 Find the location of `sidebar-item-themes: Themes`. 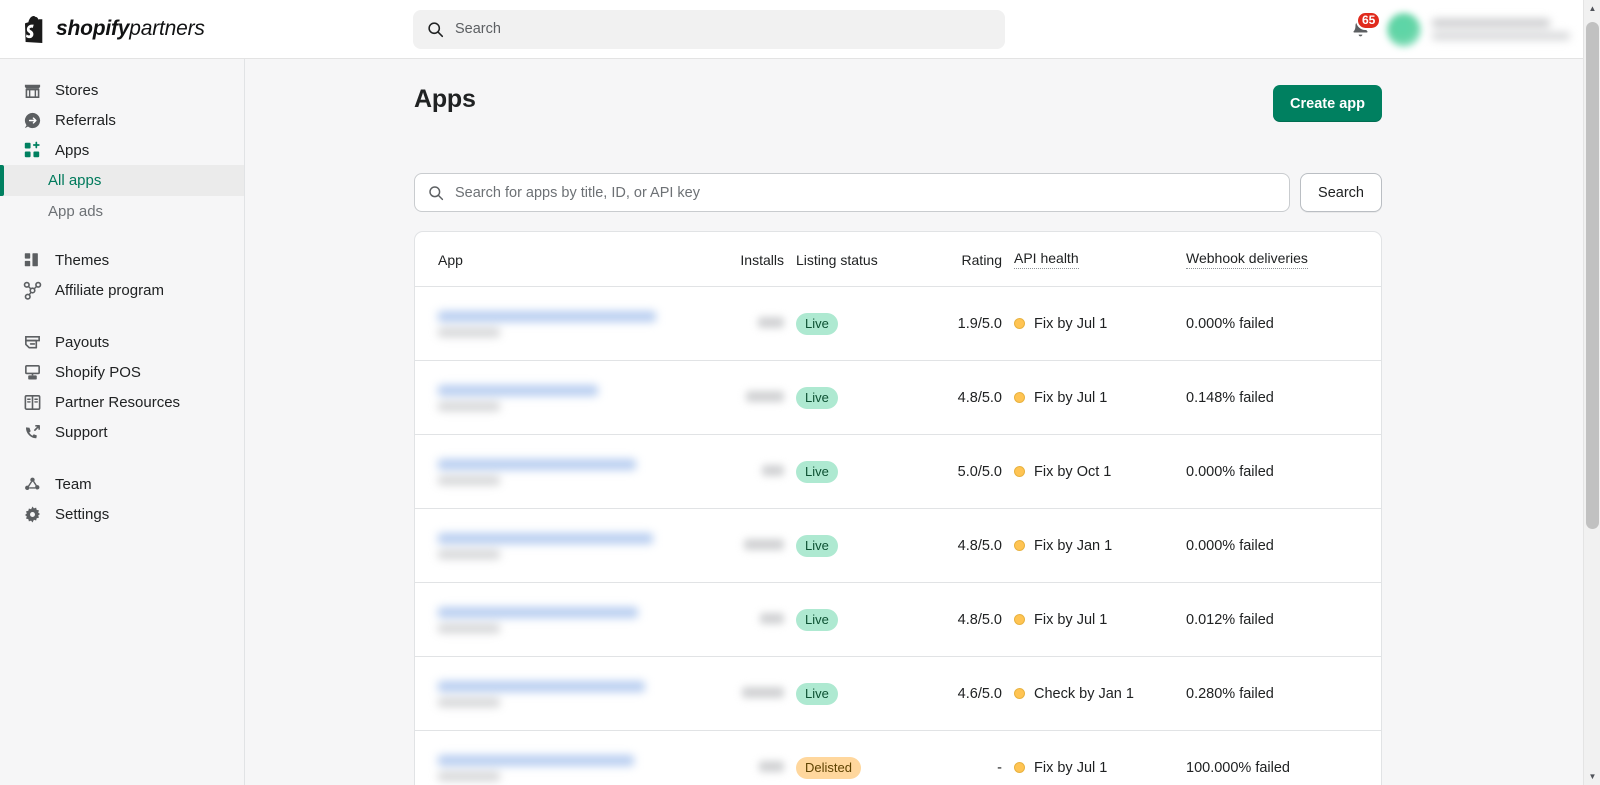

sidebar-item-themes: Themes is located at coordinates (122, 260).